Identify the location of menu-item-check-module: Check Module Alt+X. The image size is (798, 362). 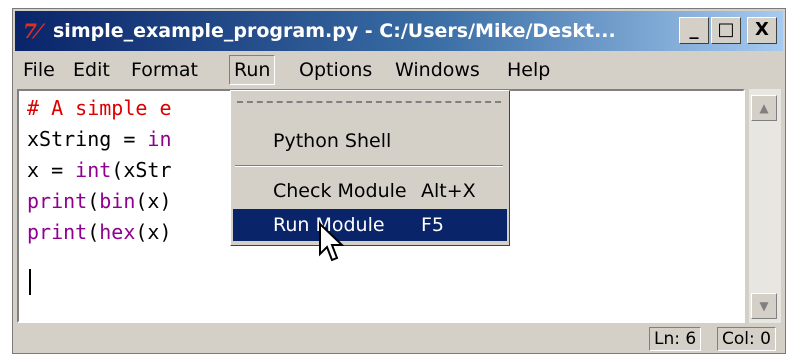
(370, 191).